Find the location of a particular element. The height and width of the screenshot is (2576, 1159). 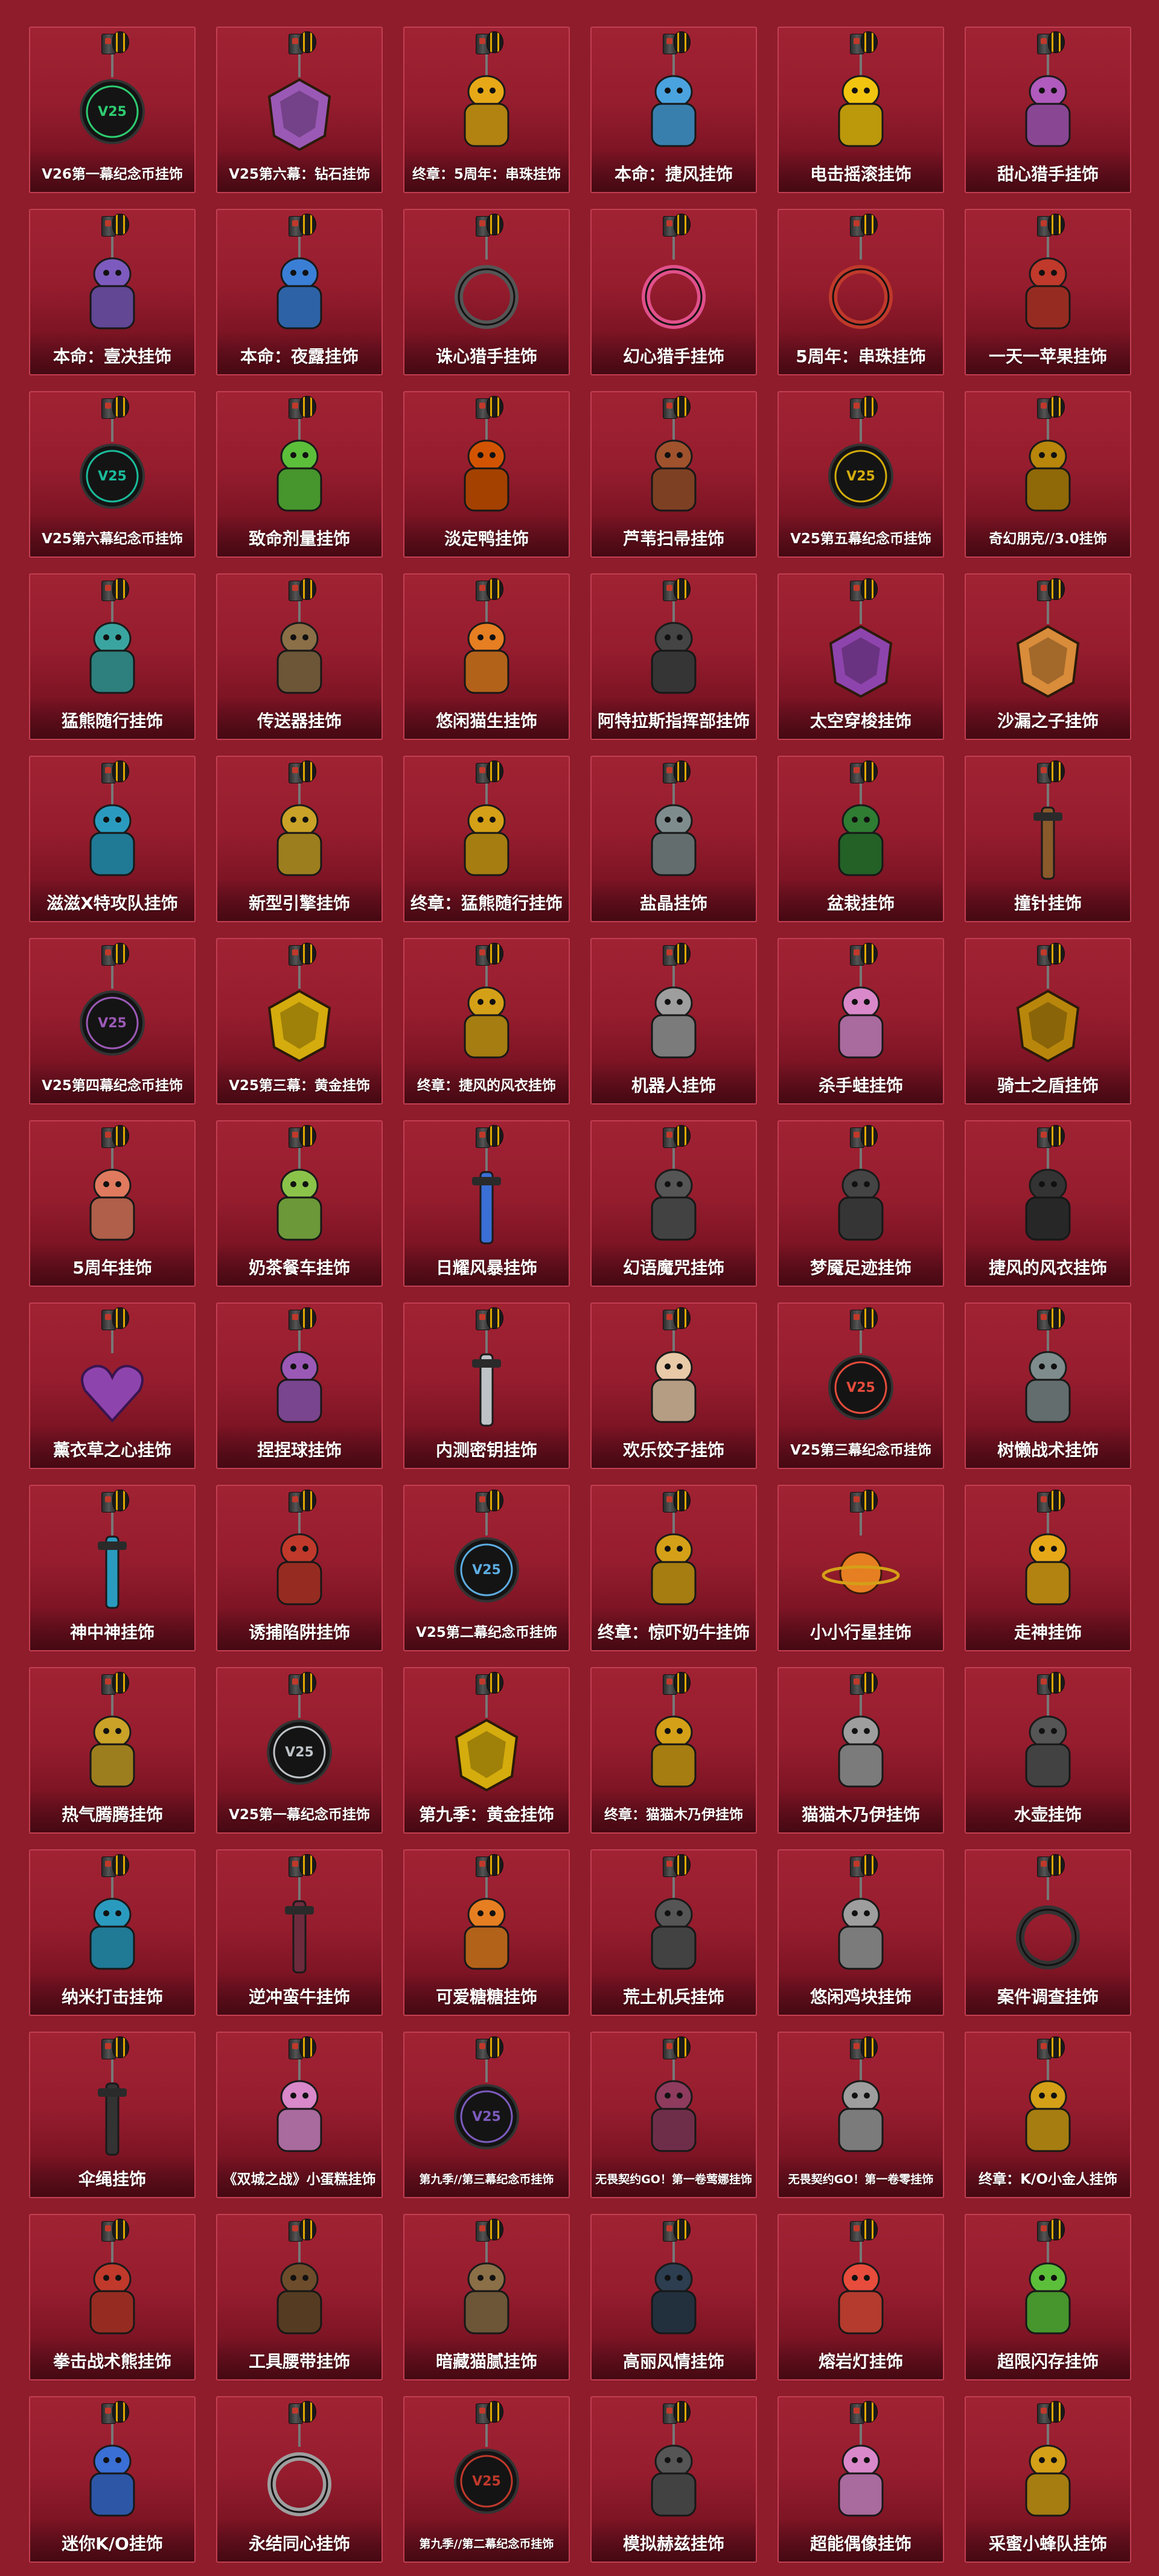

charm-card: 奇幻朋克//3.0挂饰 is located at coordinates (1048, 474).